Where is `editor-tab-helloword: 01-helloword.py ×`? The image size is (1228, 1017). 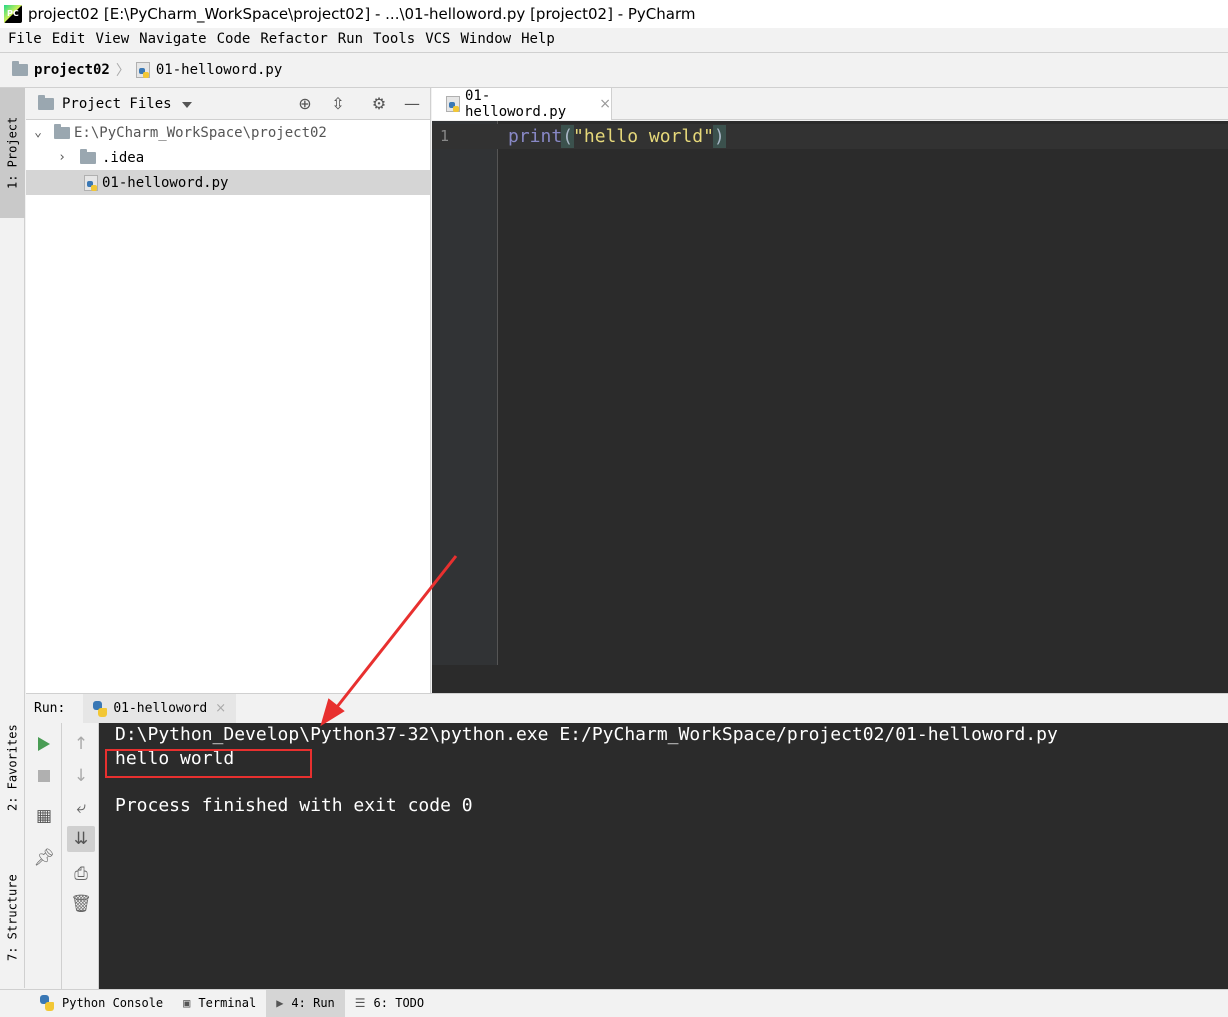
editor-tab-helloword: 01-helloword.py × is located at coordinates (522, 104).